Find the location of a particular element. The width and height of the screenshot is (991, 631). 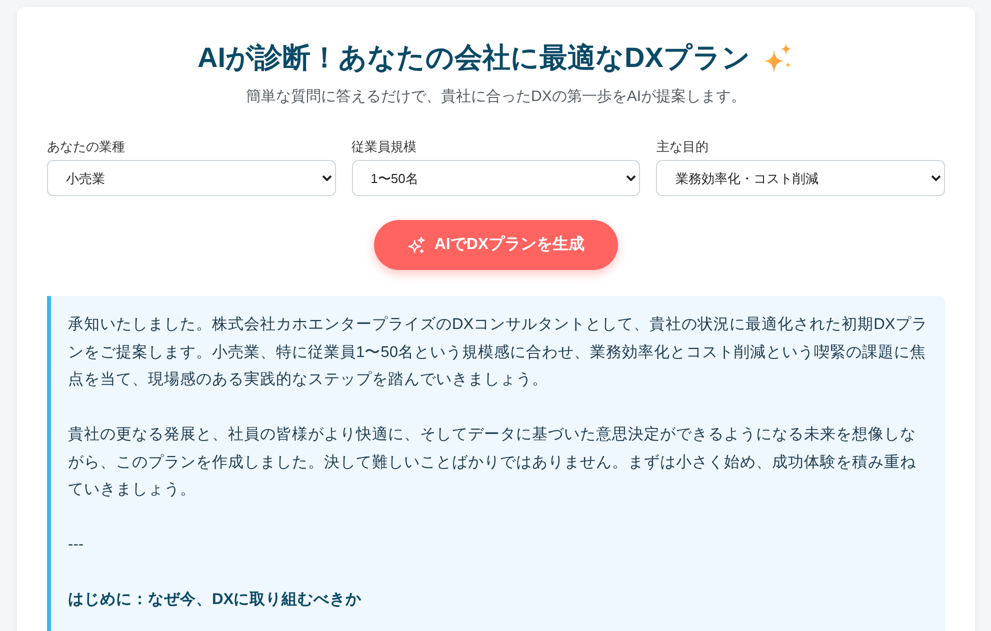

field-label: あなたの業種 is located at coordinates (86, 147).